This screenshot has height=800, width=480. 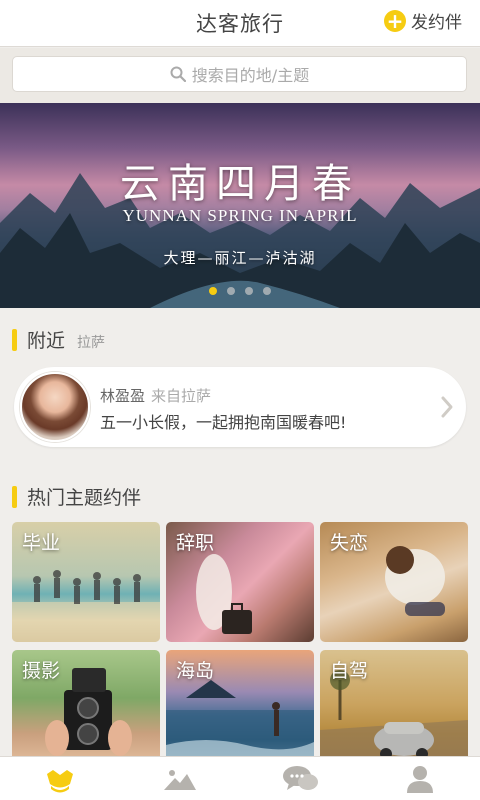 I want to click on tab-home, so click(x=60, y=778).